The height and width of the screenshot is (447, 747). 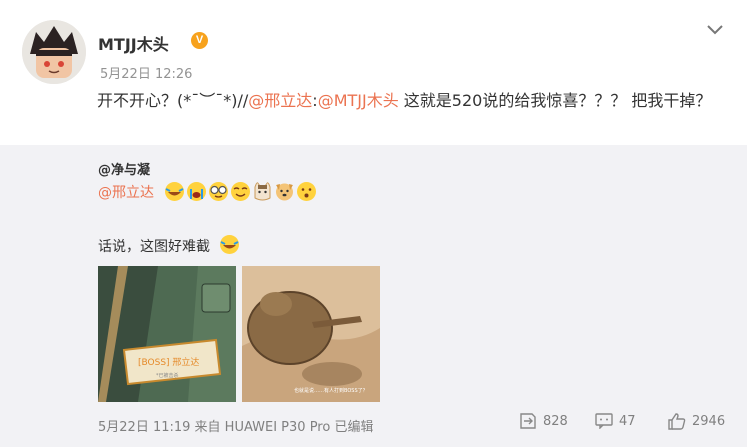 I want to click on mention-link: @邢立达, so click(x=280, y=100).